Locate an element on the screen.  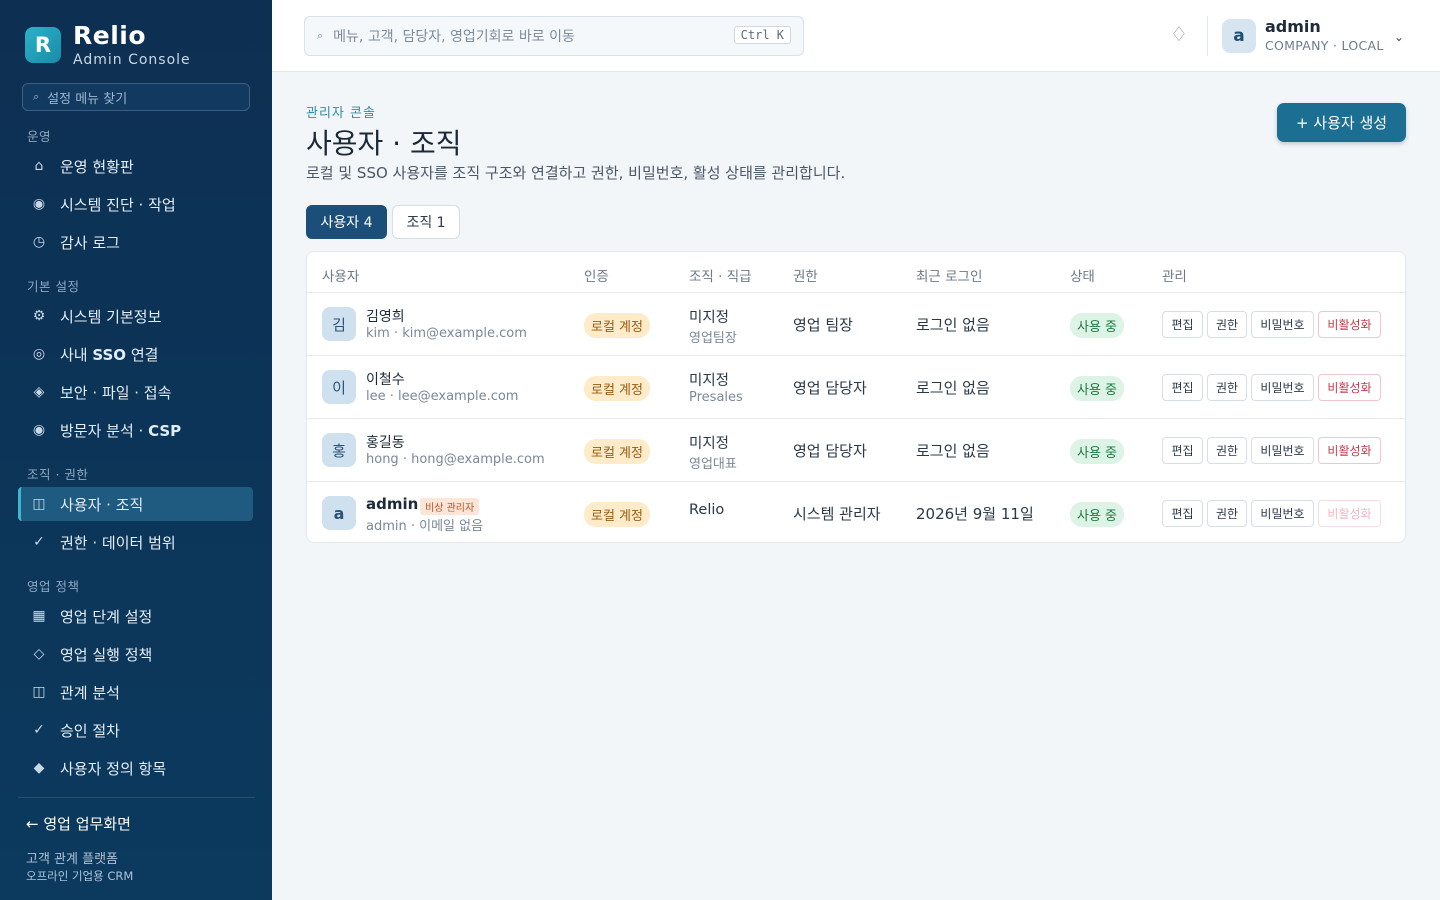
sidebar-item-users-org: ◫ 사용자 · 조직 is located at coordinates (135, 504).